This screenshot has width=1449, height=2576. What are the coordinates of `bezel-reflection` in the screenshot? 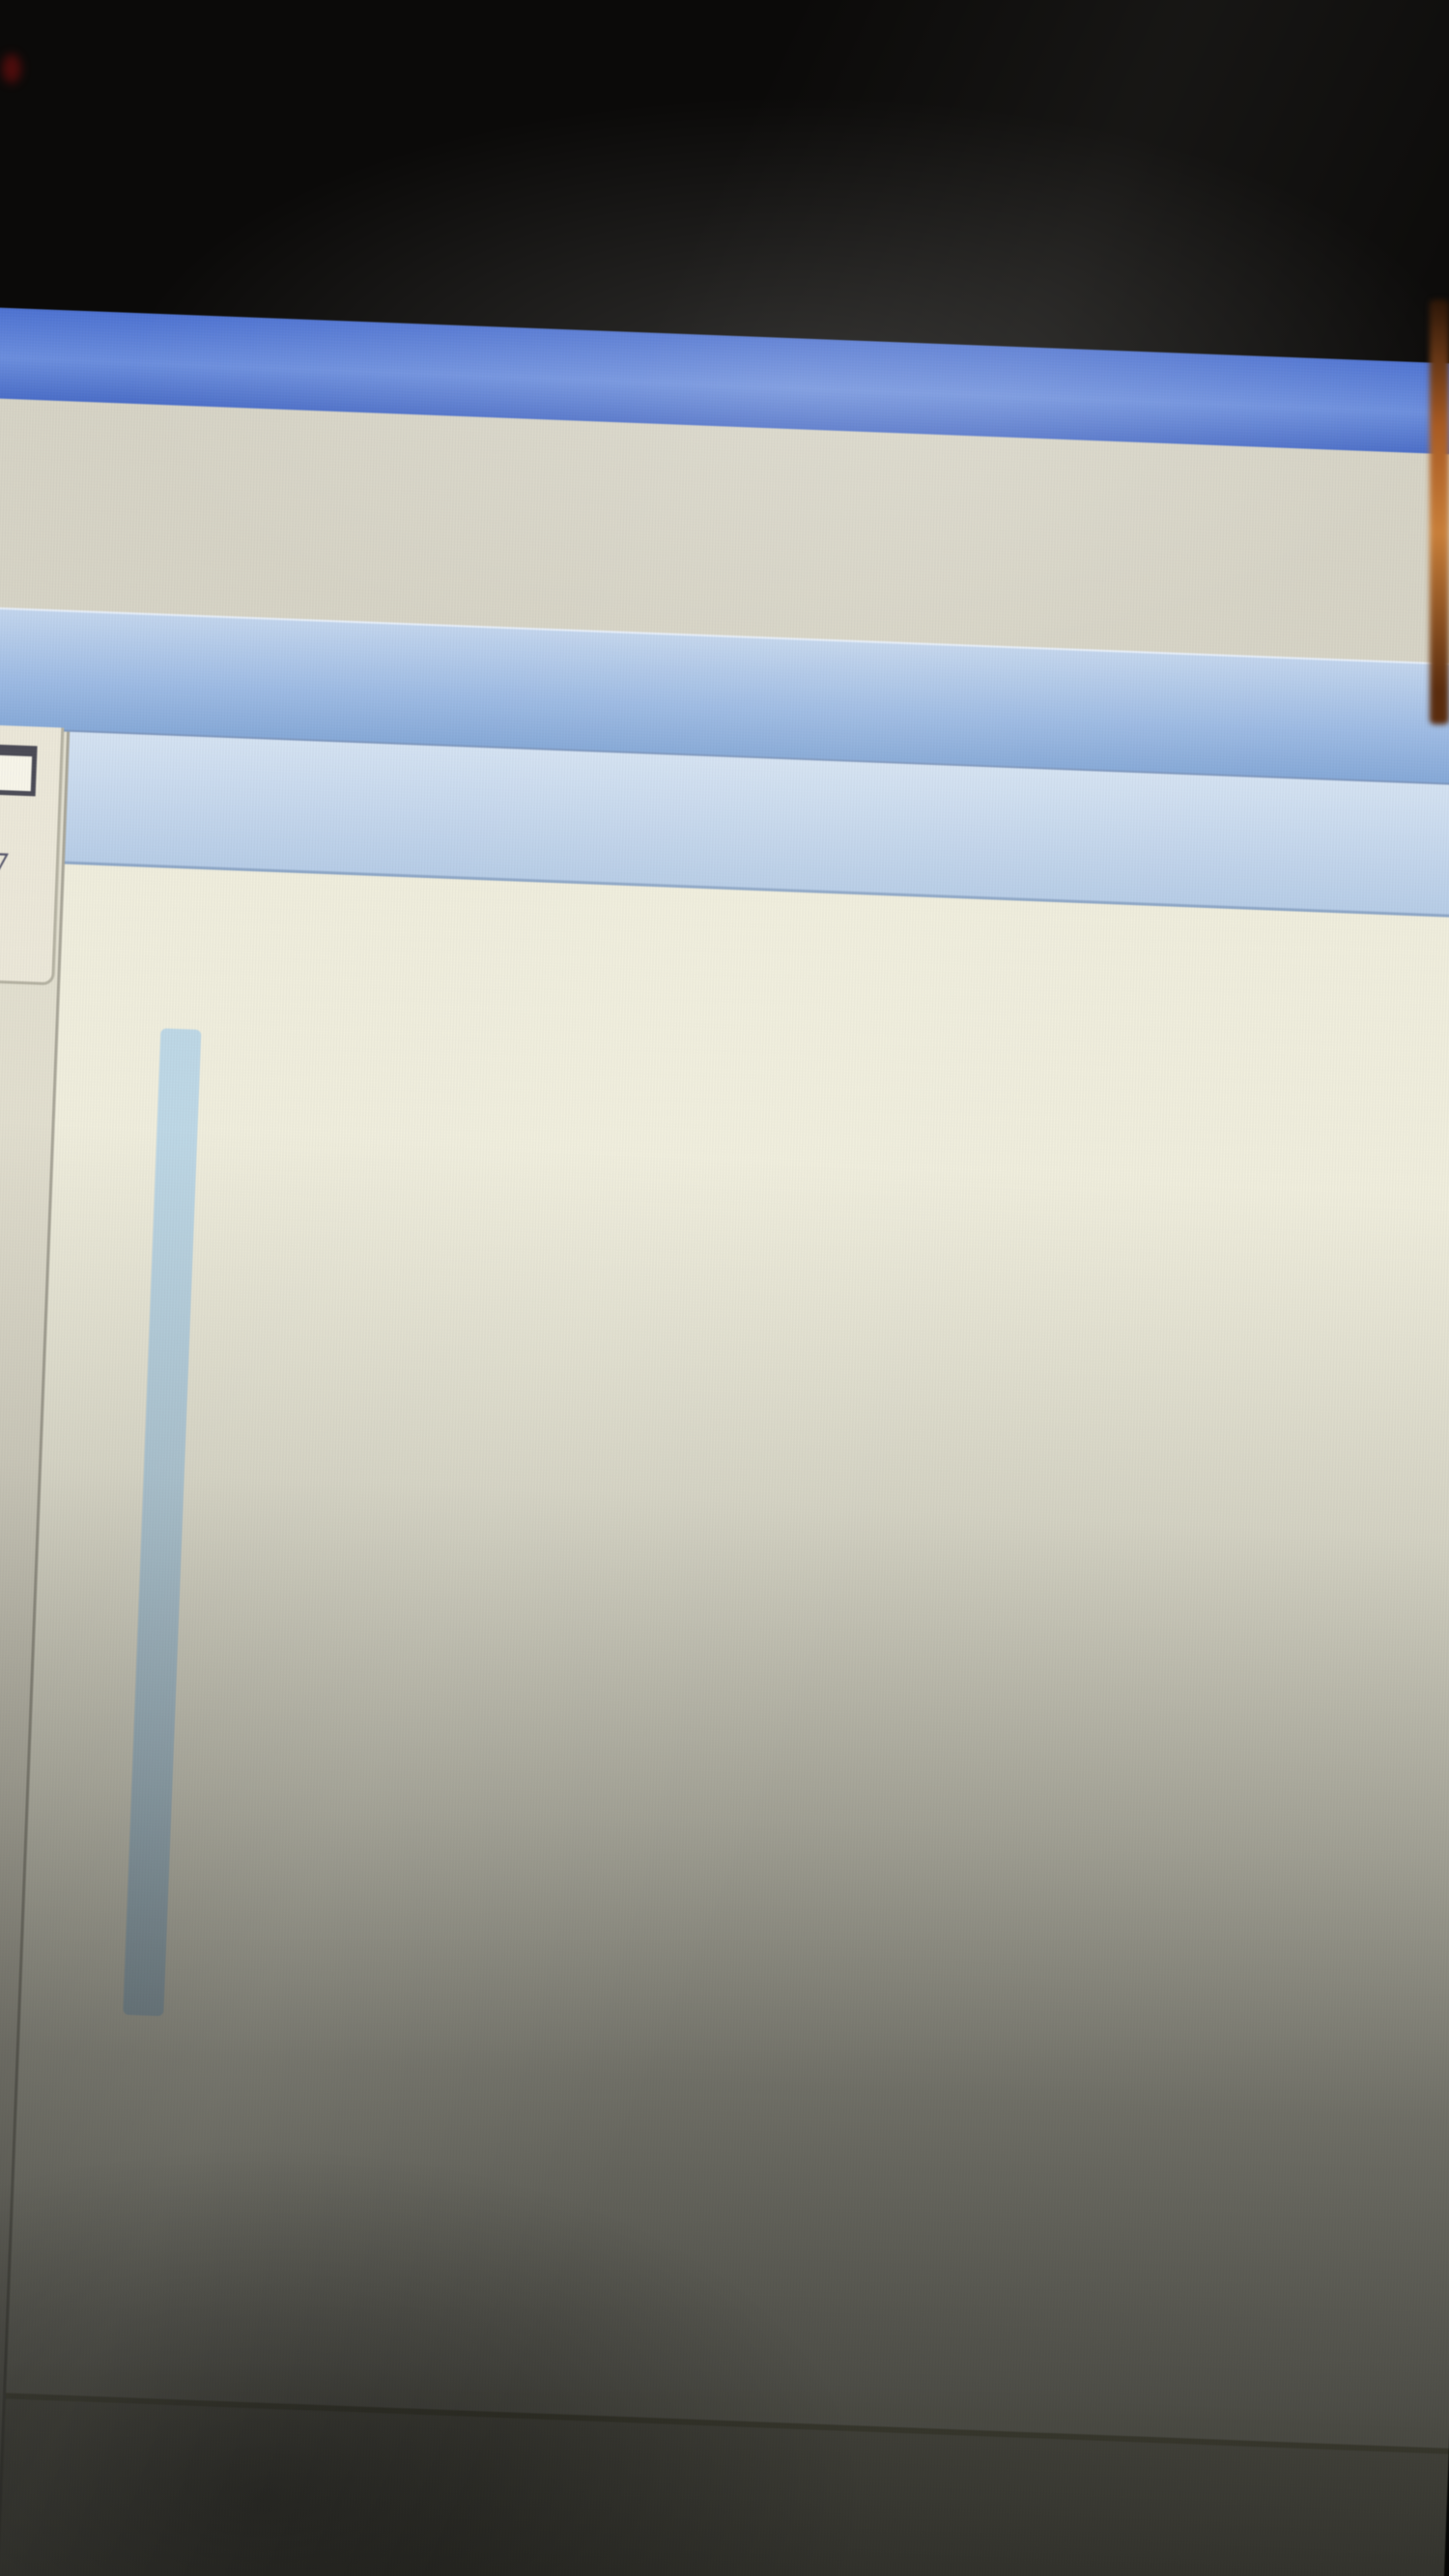 It's located at (11, 68).